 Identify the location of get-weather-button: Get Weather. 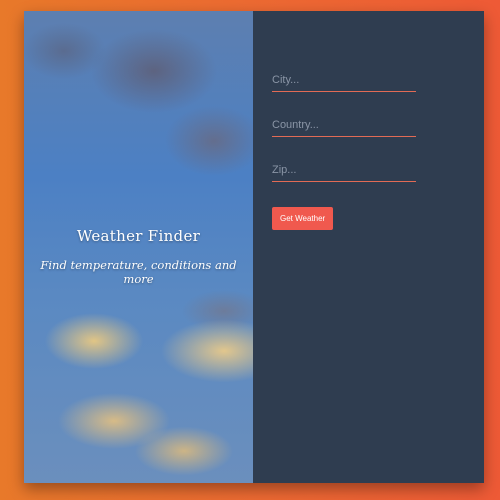
(303, 218).